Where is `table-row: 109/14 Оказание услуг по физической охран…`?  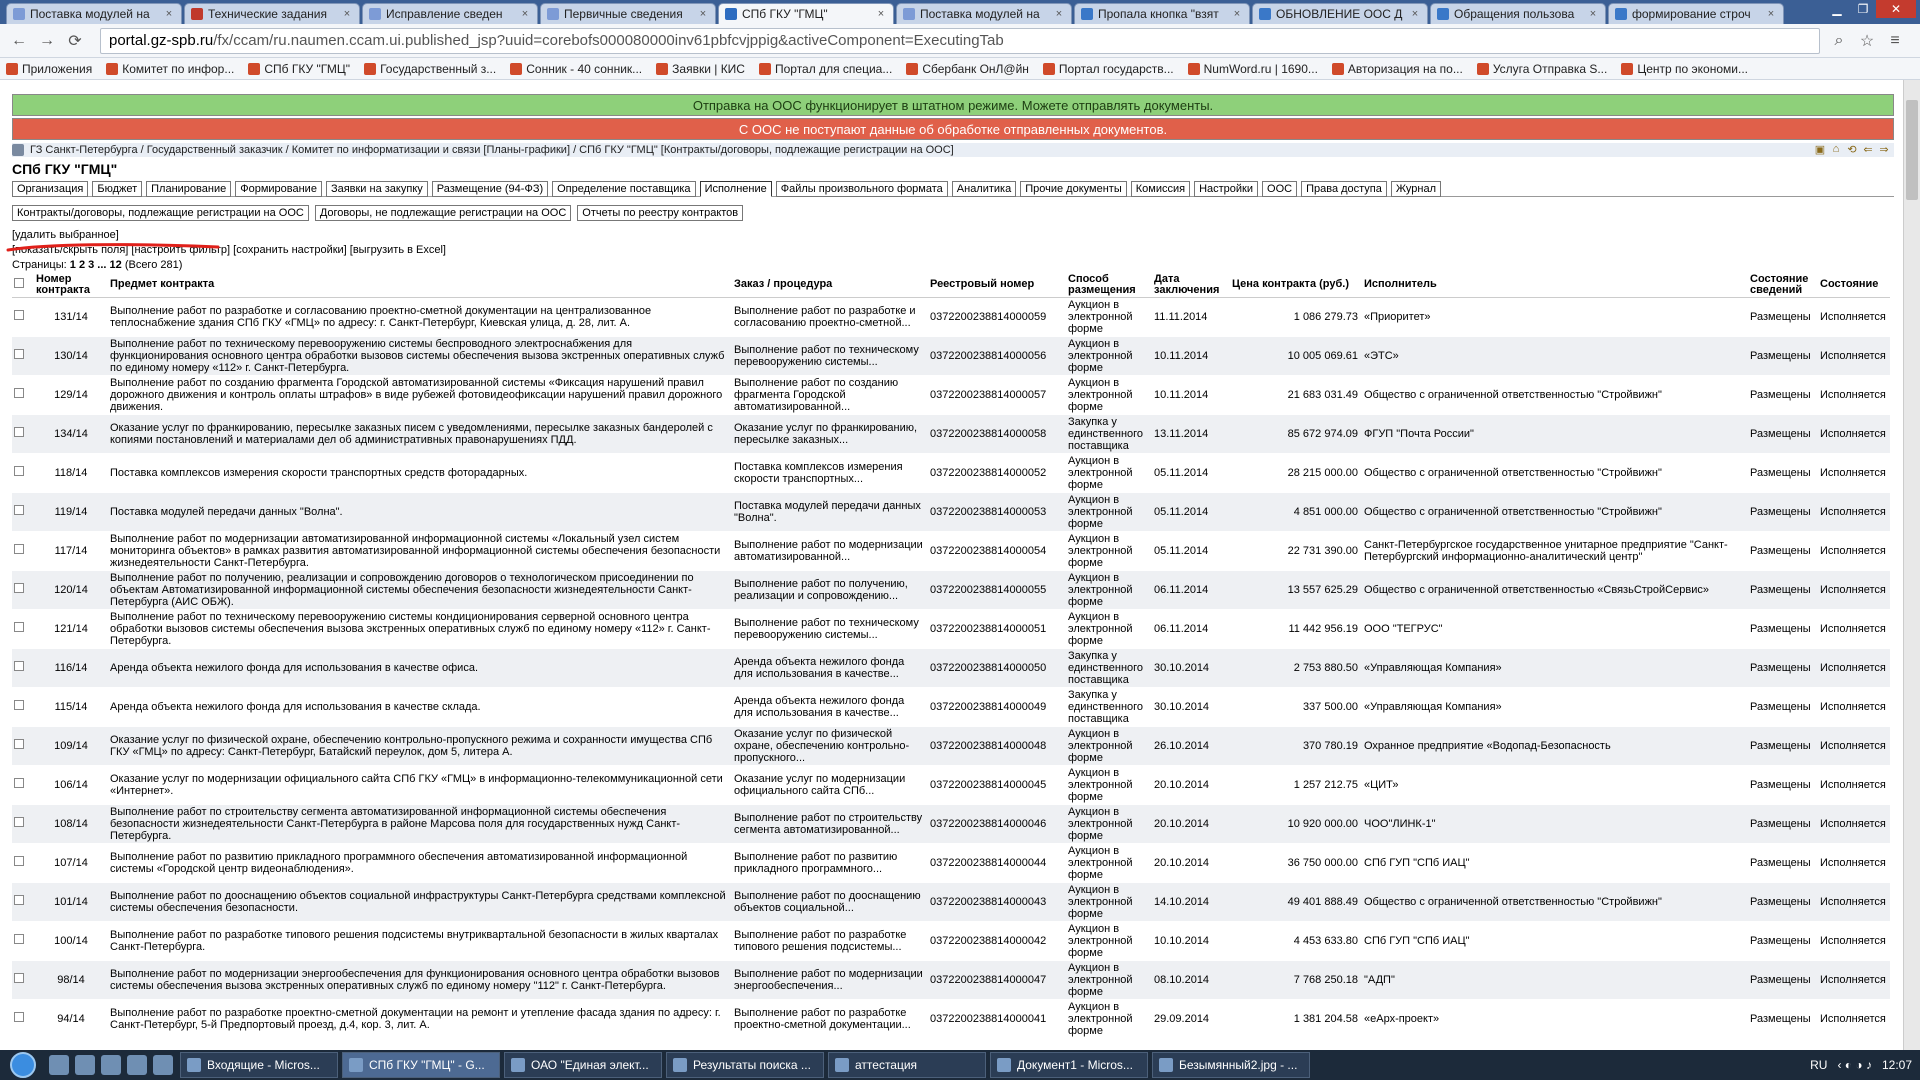
table-row: 109/14 Оказание услуг по физической охран… is located at coordinates (951, 746).